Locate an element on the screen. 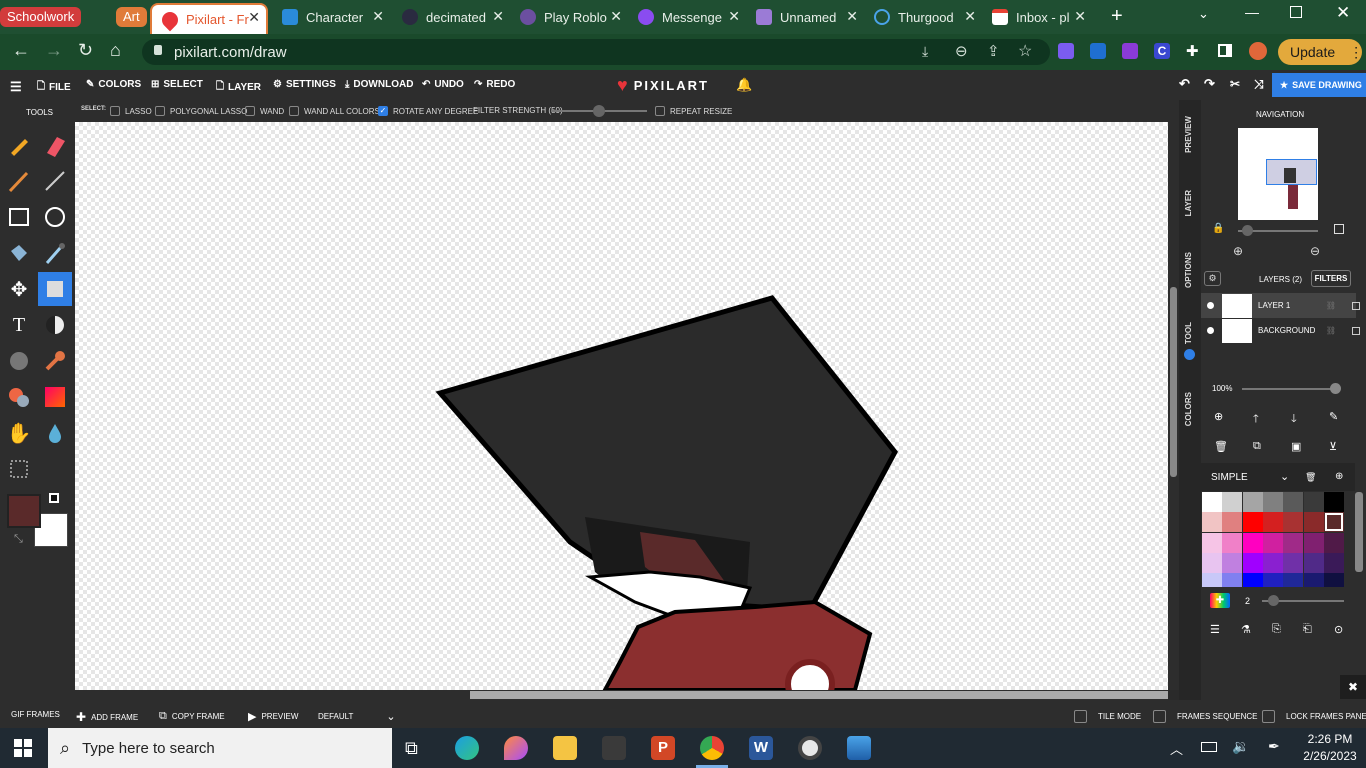 This screenshot has width=1366, height=768. wand-option: WAND is located at coordinates (264, 111).